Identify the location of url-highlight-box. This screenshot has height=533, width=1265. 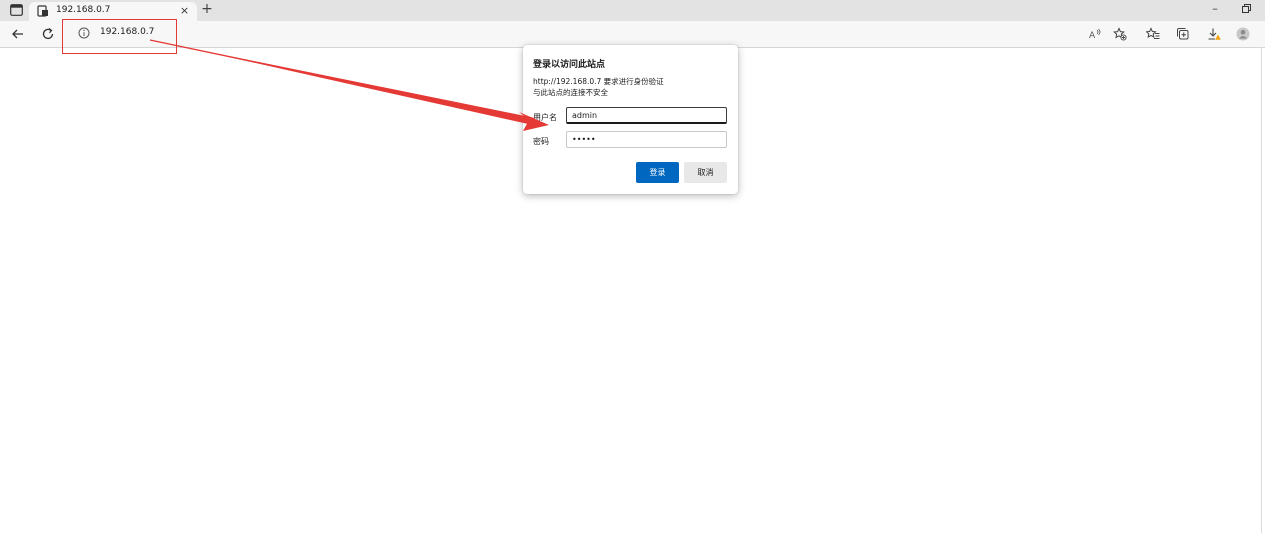
(119, 36).